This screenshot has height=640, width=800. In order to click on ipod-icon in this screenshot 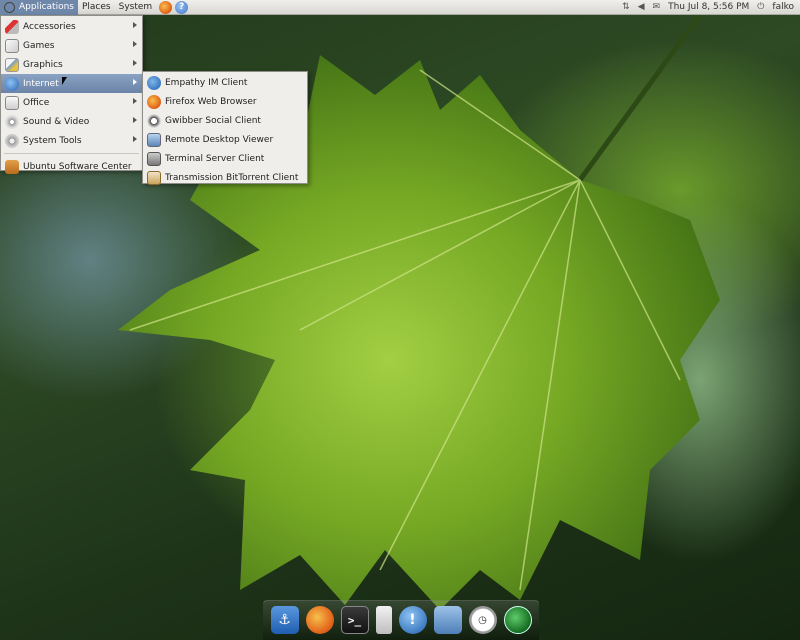, I will do `click(383, 620)`.